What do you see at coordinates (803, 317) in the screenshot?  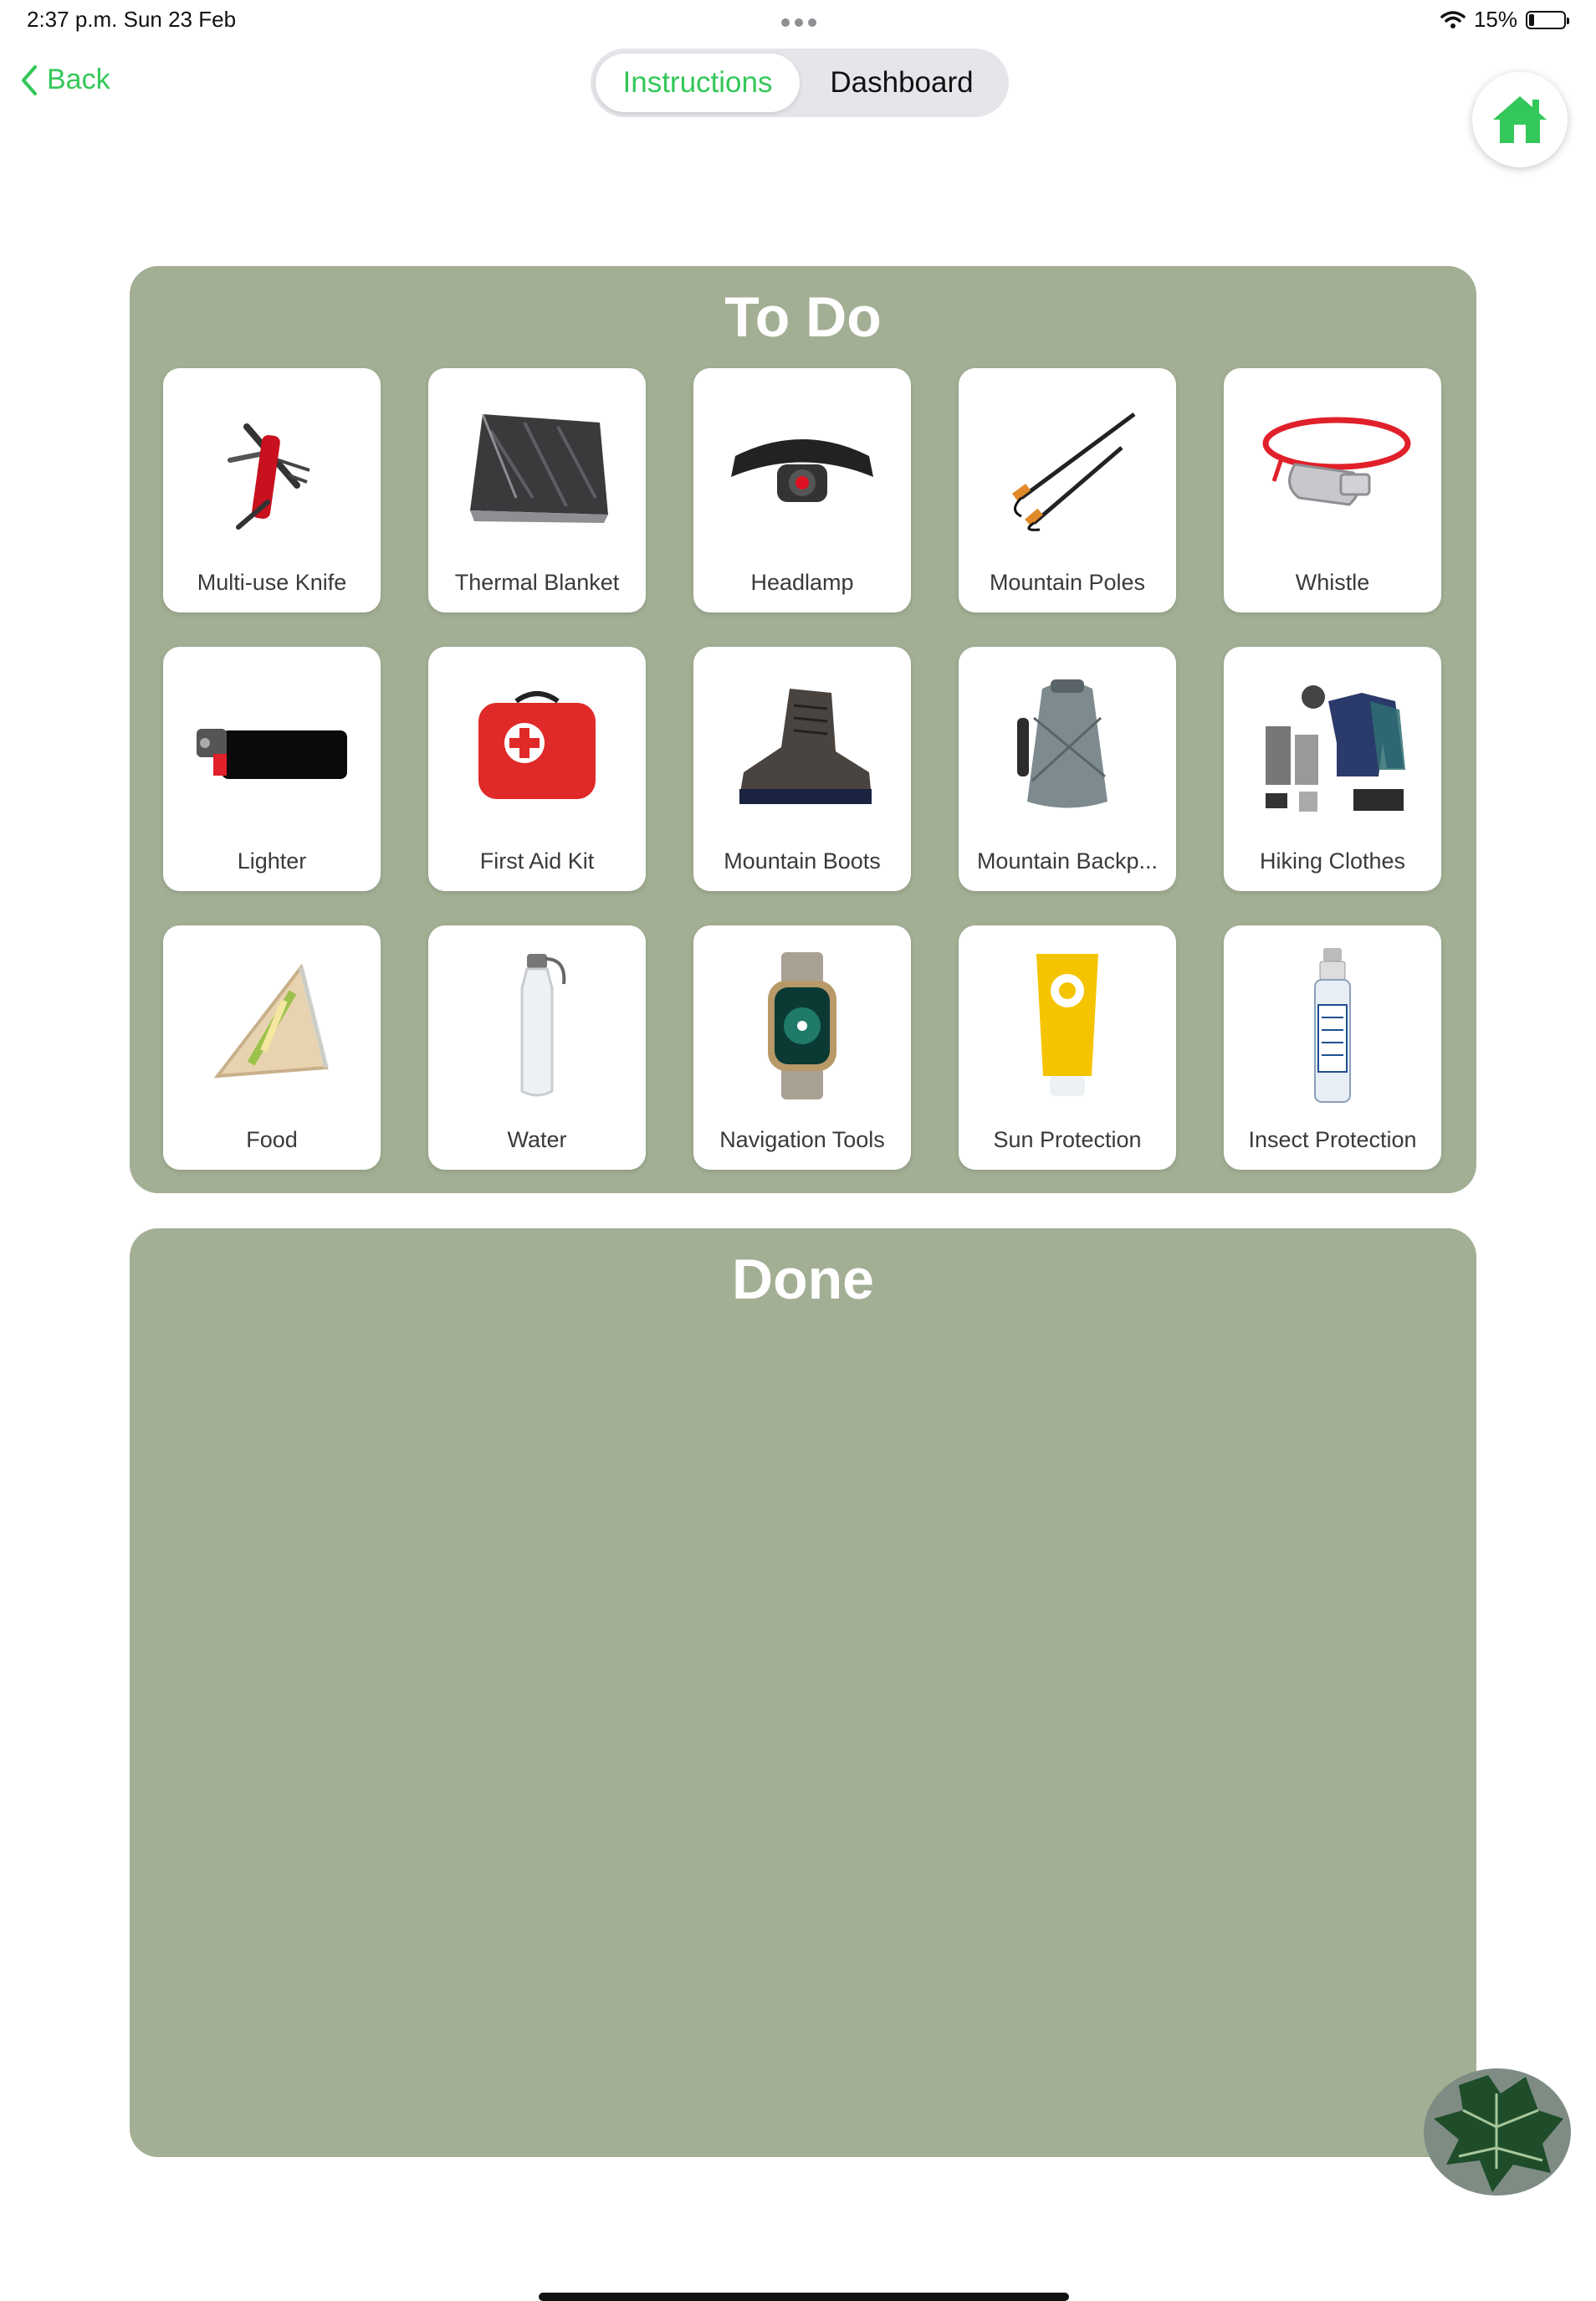 I see `todo-title: To Do` at bounding box center [803, 317].